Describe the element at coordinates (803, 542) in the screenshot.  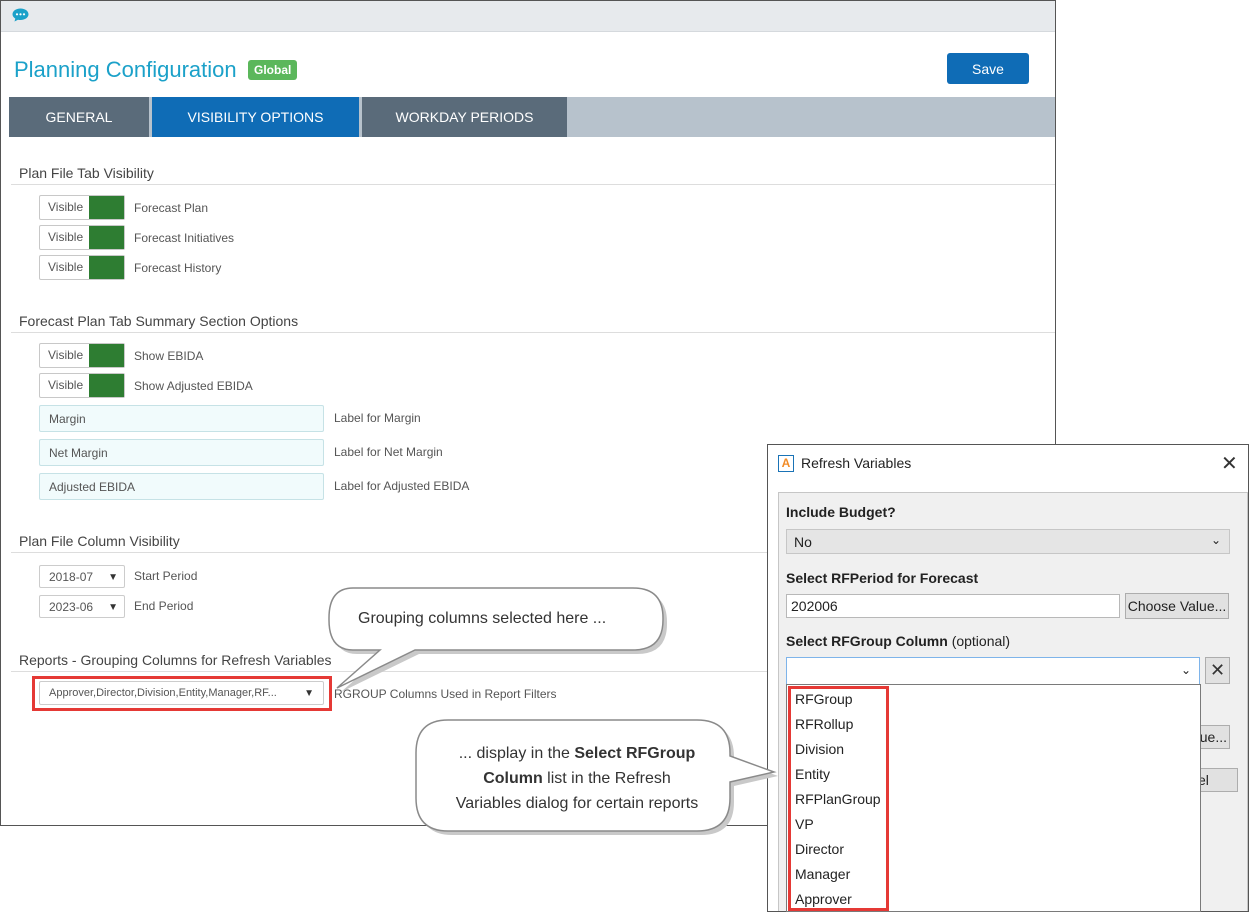
I see `select-value: No` at that location.